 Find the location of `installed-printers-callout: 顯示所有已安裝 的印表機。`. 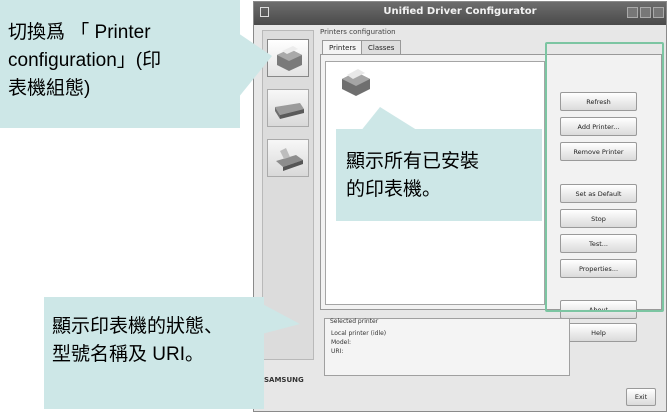

installed-printers-callout: 顯示所有已安裝 的印表機。 is located at coordinates (439, 175).